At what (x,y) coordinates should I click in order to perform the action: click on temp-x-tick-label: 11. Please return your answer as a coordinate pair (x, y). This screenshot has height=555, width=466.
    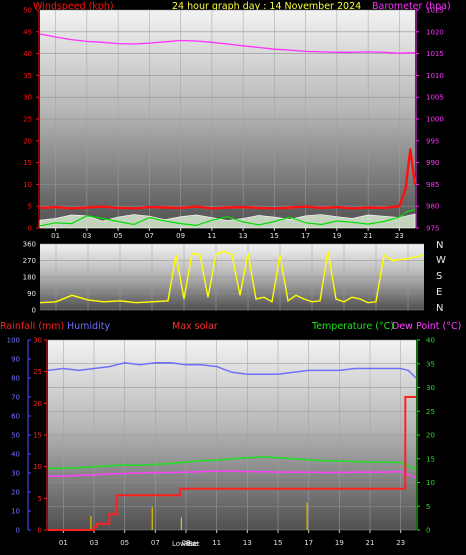
    Looking at the image, I should click on (216, 543).